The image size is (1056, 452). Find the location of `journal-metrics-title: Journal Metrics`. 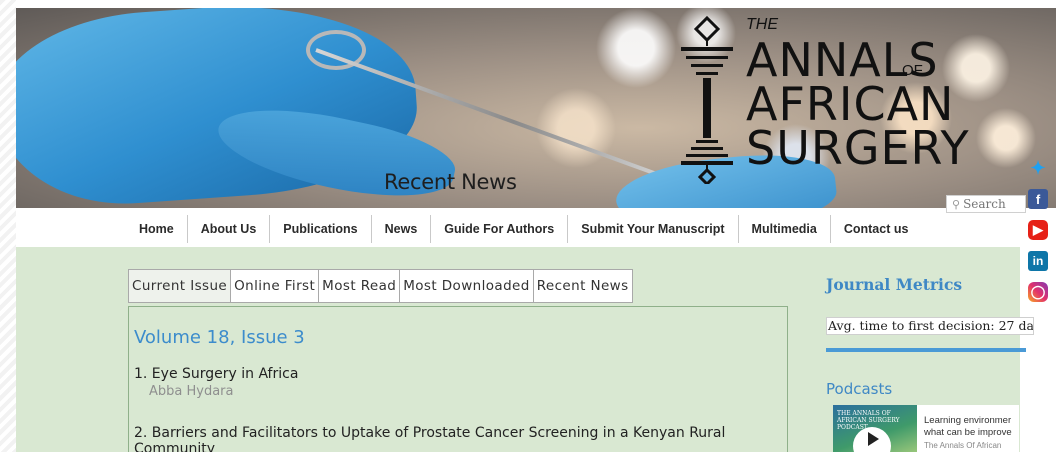

journal-metrics-title: Journal Metrics is located at coordinates (894, 284).